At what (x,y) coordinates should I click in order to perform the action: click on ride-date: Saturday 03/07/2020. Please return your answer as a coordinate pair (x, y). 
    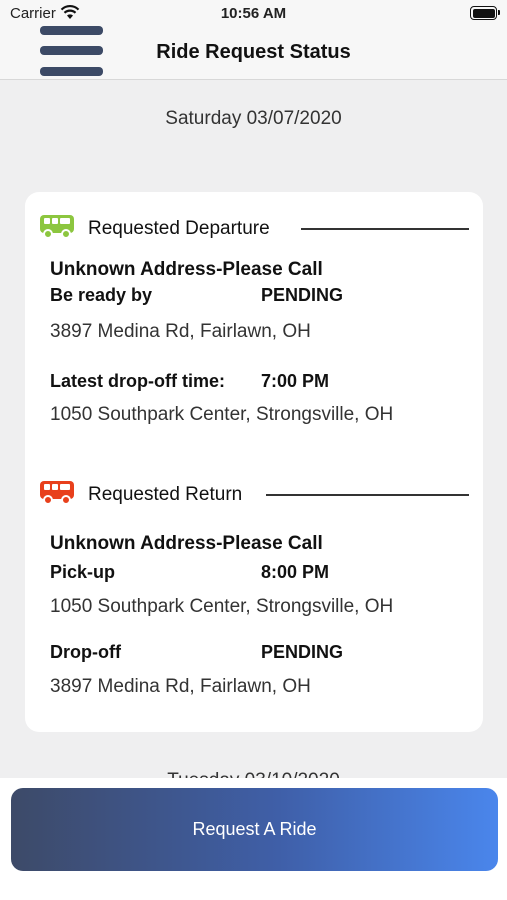
    Looking at the image, I should click on (253, 118).